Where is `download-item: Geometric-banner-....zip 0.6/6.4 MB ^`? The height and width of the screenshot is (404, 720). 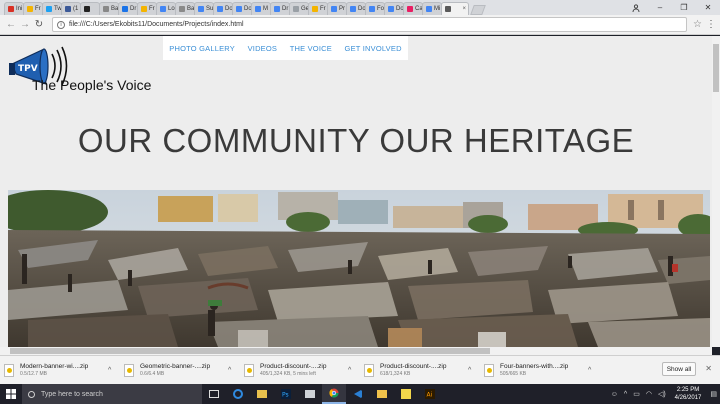
download-item: Geometric-banner-....zip 0.6/6.4 MB ^ is located at coordinates (183, 370).